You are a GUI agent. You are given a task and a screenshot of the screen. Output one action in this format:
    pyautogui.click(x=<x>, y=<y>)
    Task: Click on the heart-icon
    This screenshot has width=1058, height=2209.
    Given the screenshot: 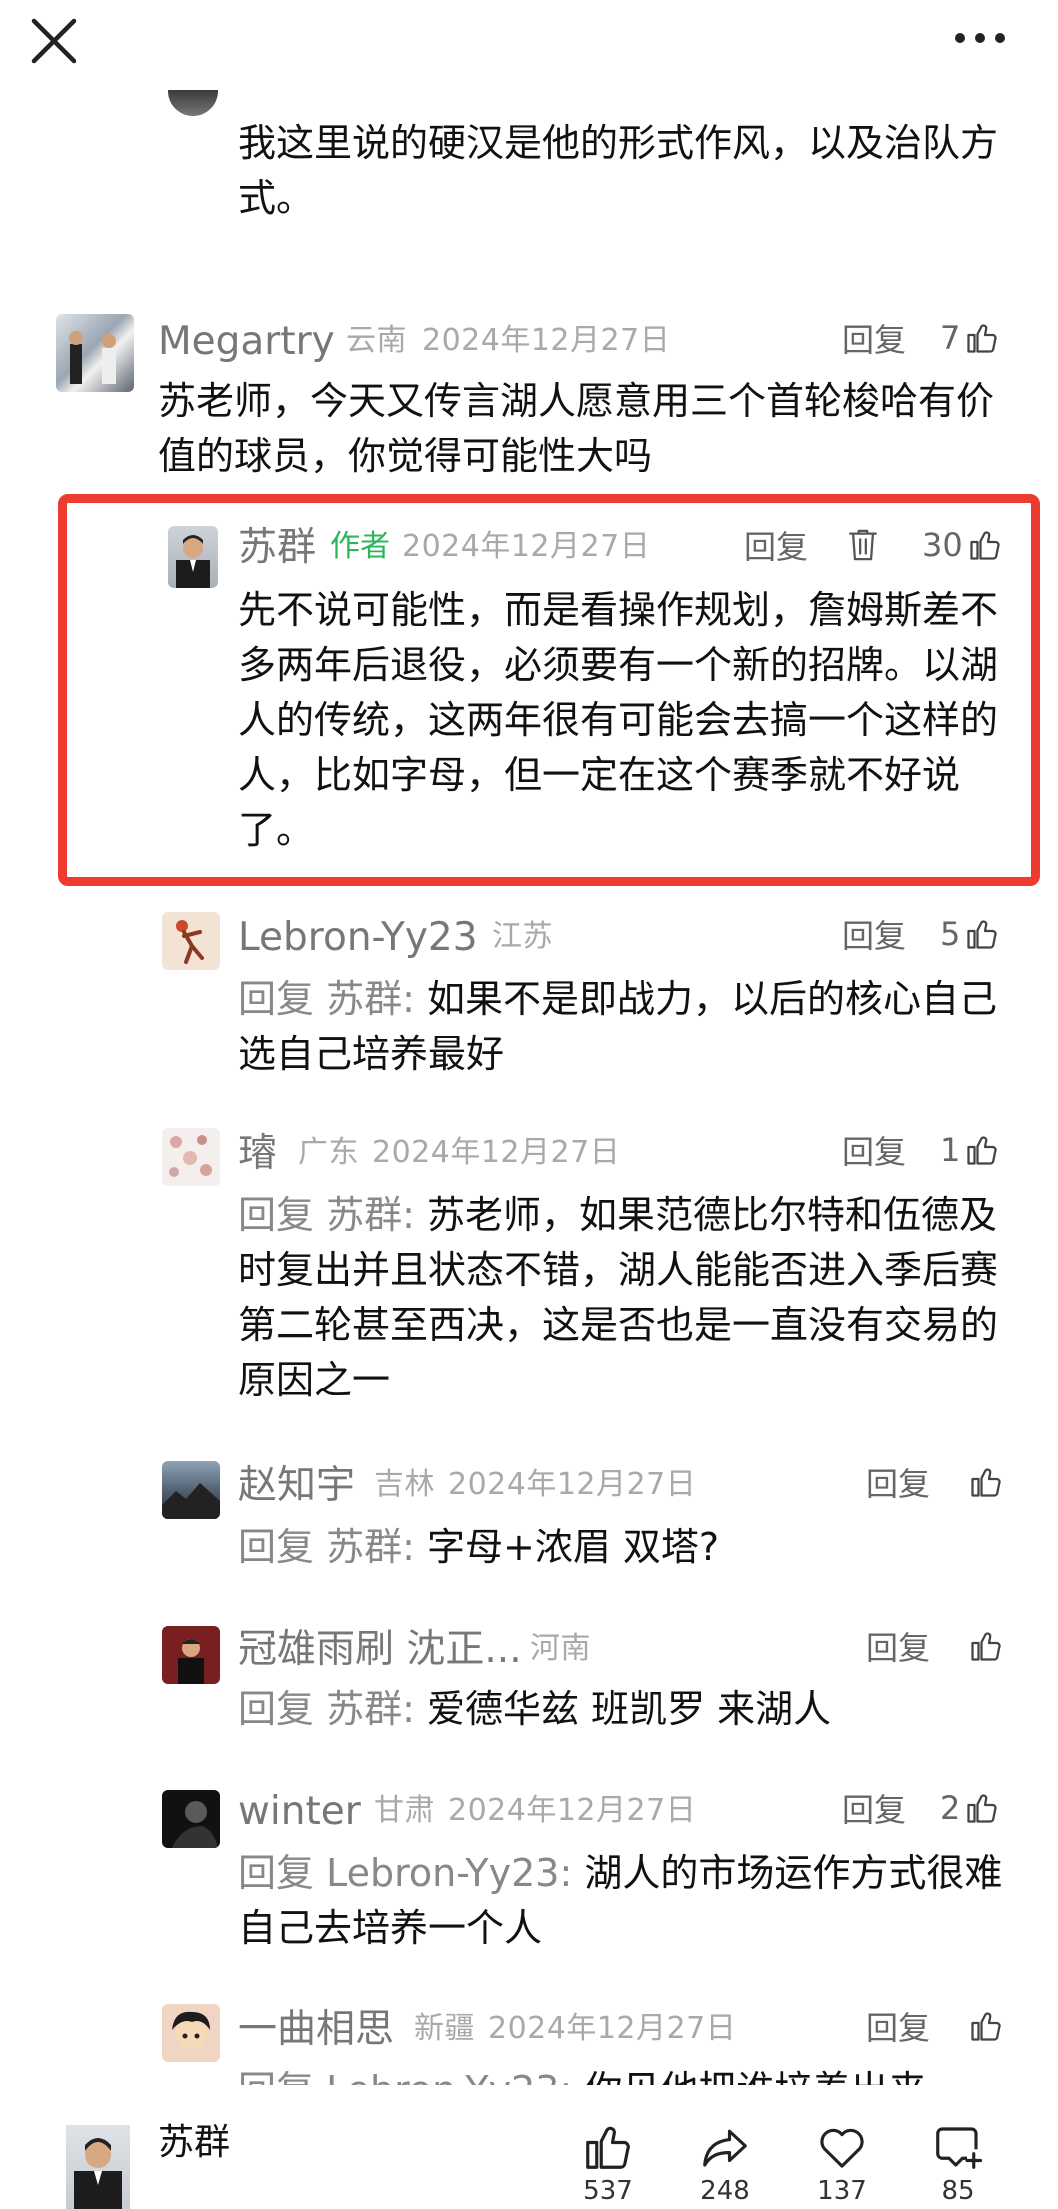 What is the action you would take?
    pyautogui.click(x=842, y=2148)
    